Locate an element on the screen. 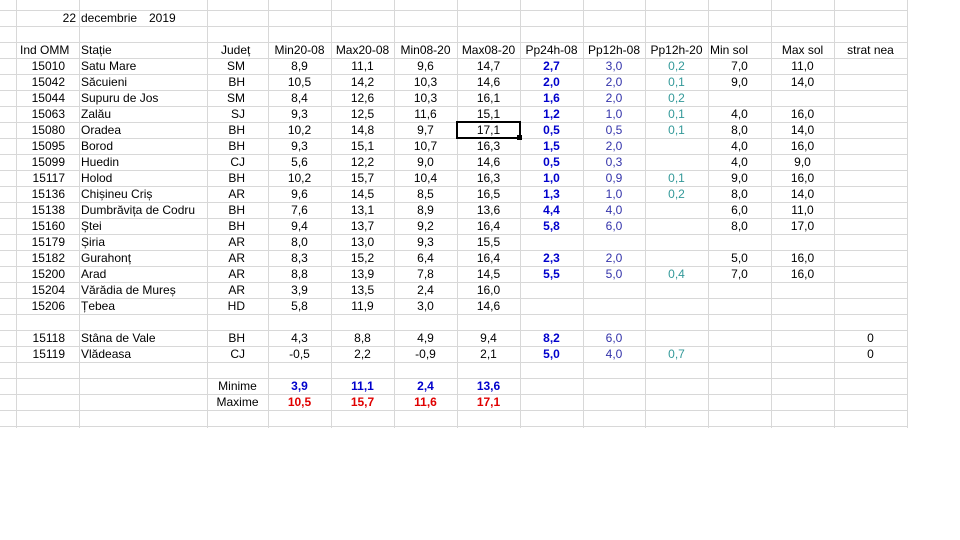 This screenshot has height=540, width=960. summary-max-label: Maxime is located at coordinates (237, 402).